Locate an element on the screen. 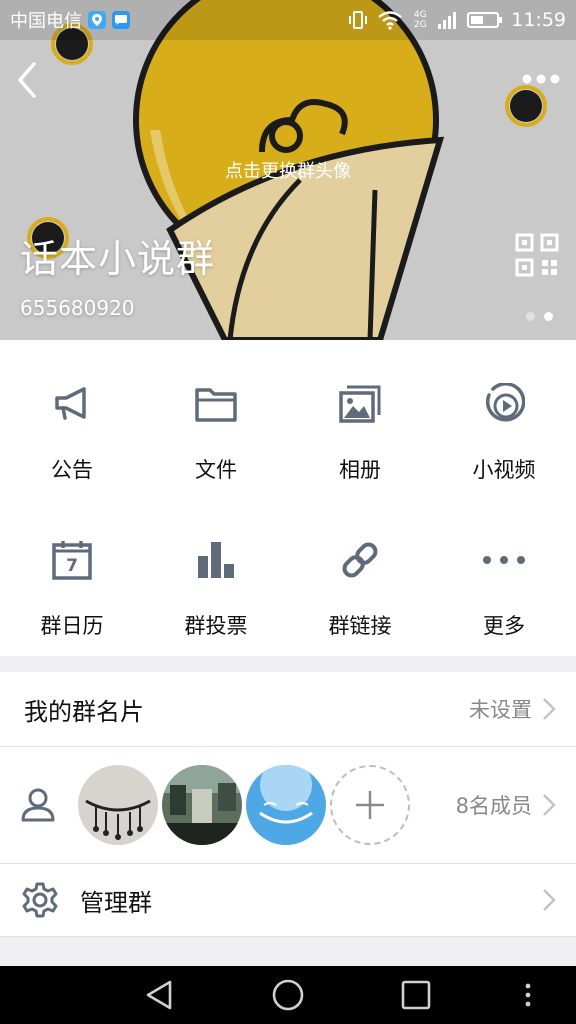  qr-code-icon is located at coordinates (537, 255).